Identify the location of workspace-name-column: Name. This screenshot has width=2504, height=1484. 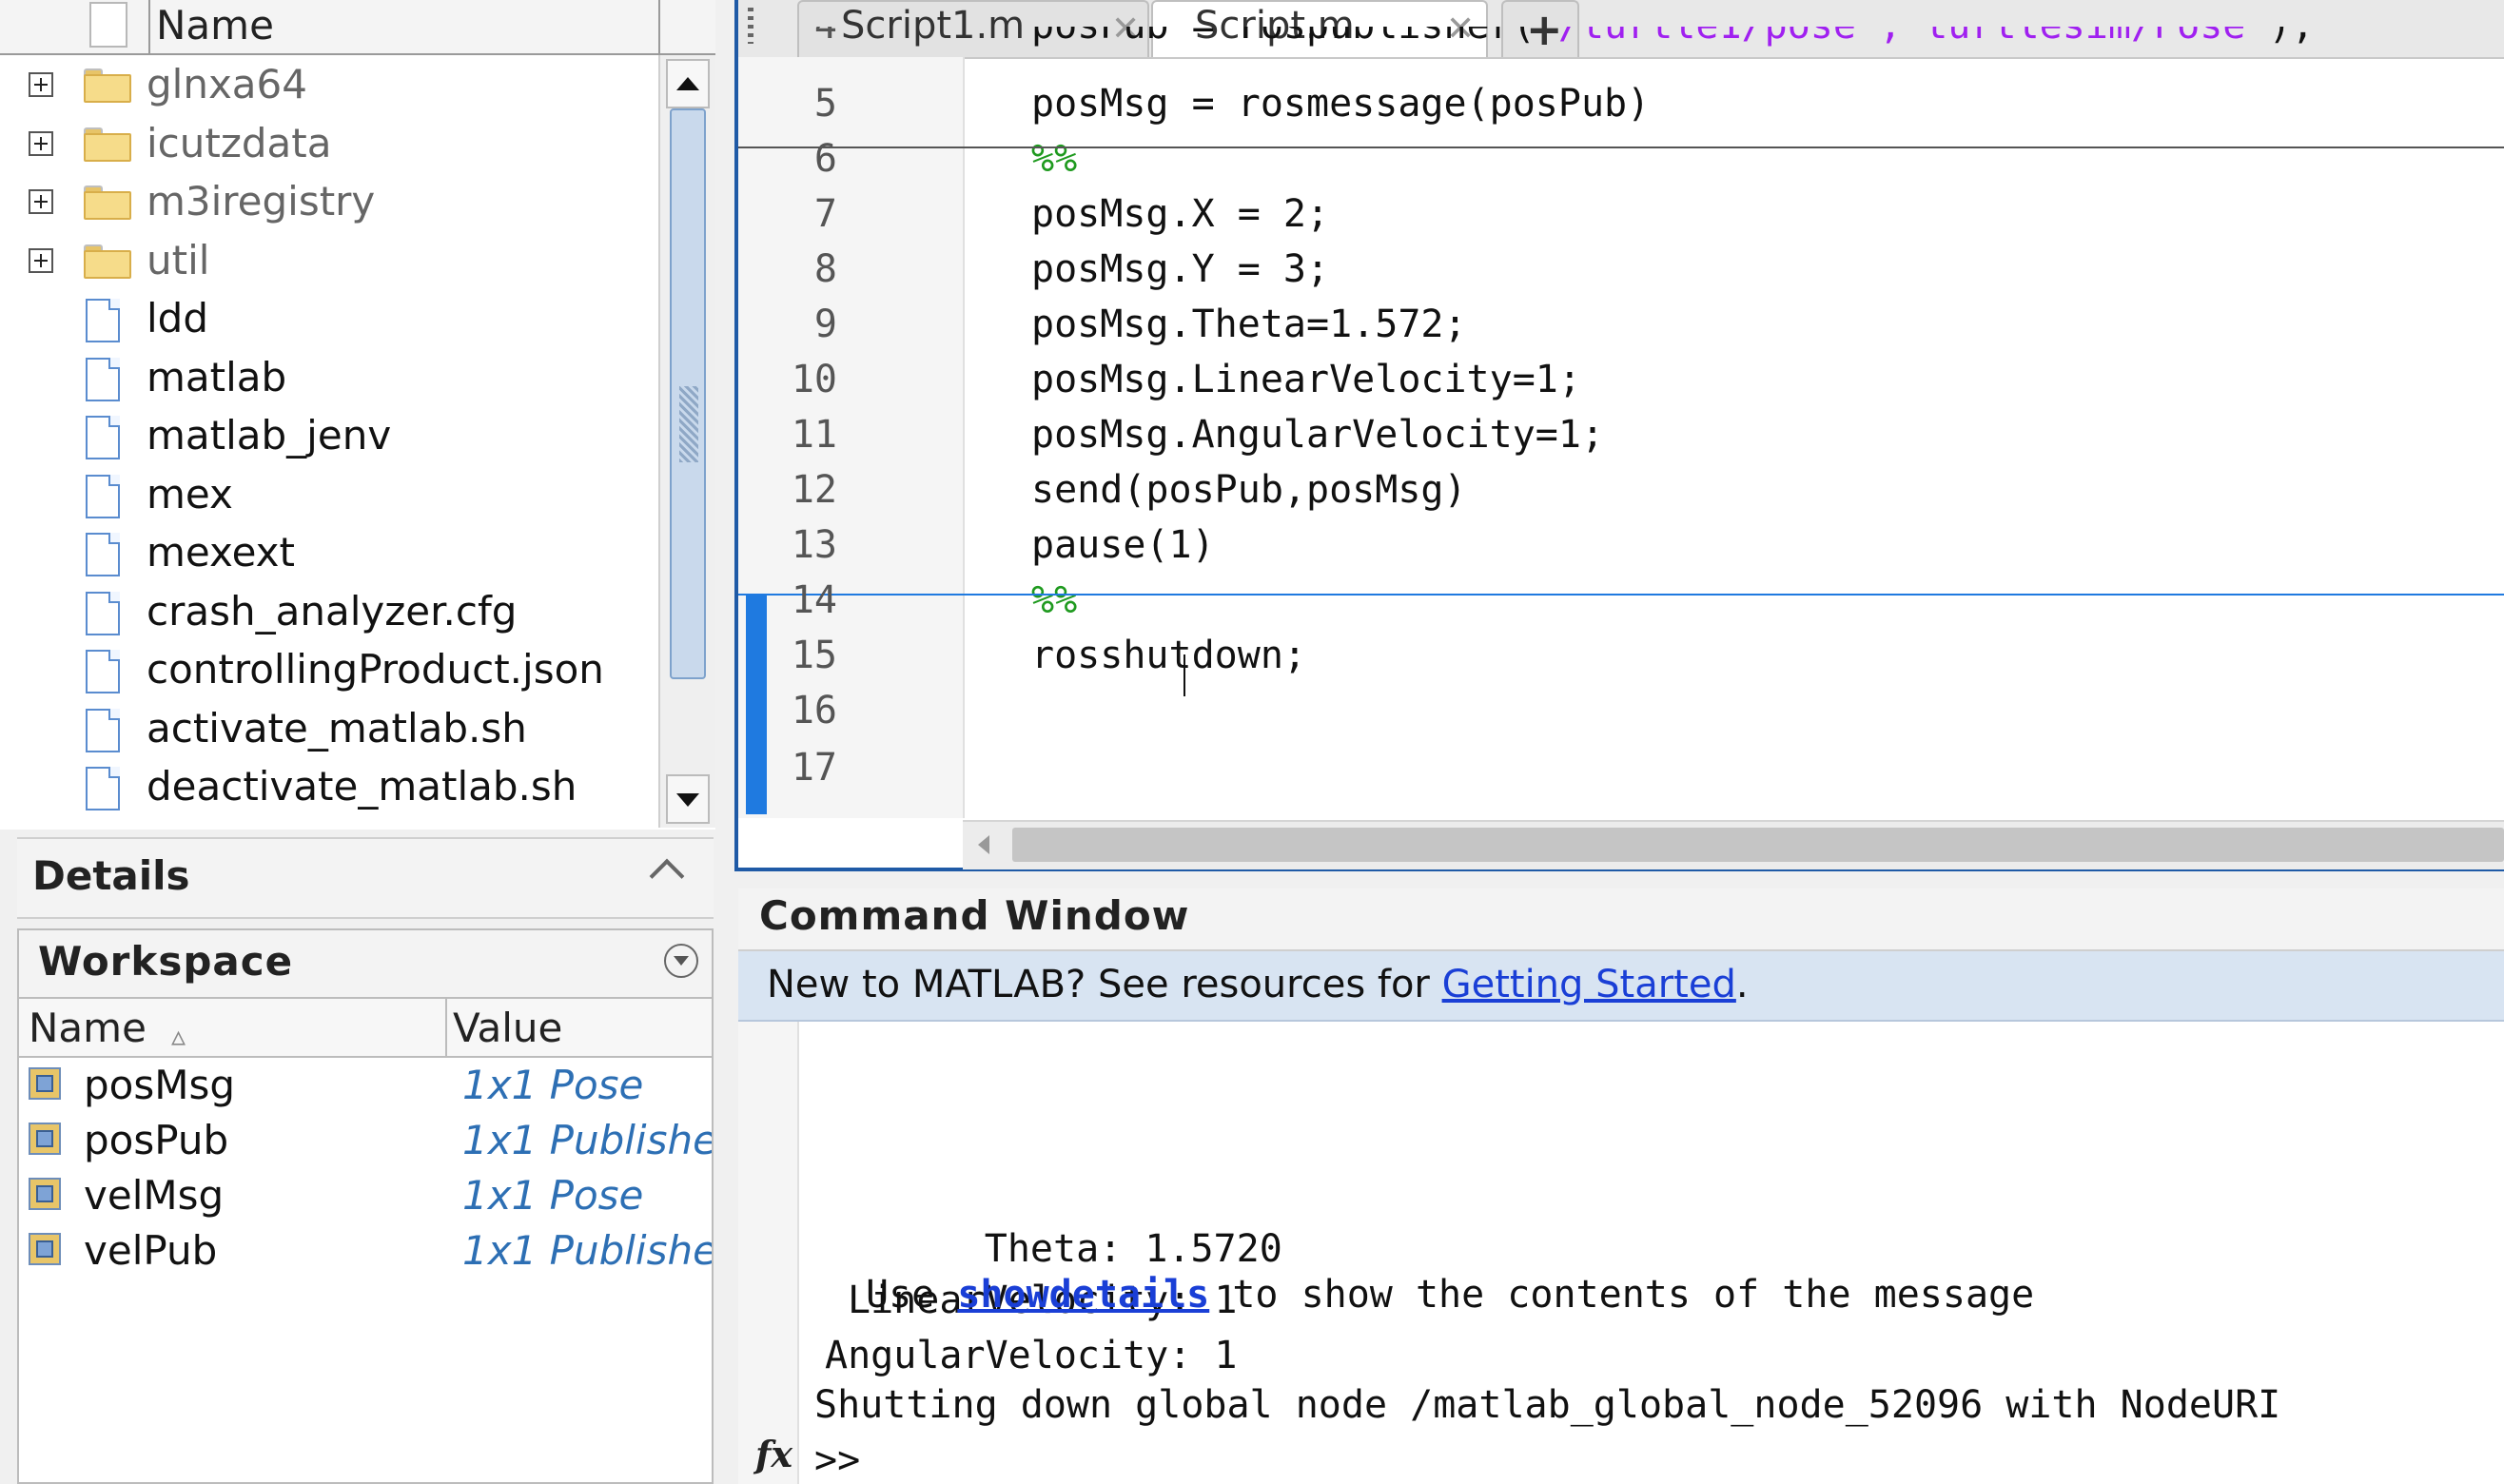
(88, 1028).